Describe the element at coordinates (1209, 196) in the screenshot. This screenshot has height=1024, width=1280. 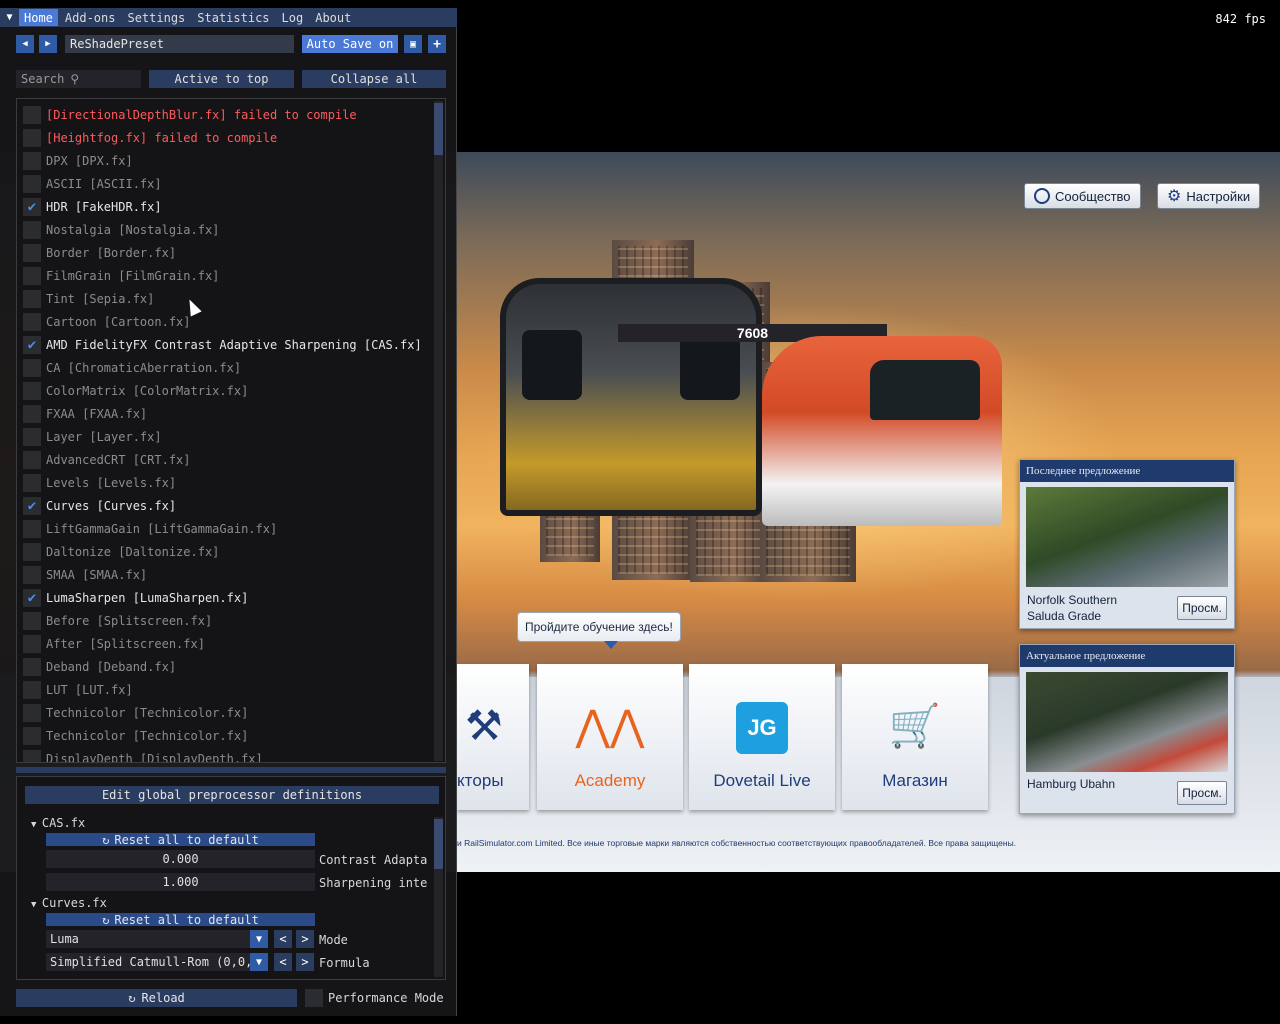
I see `settings-button: ⚙ Настройки` at that location.